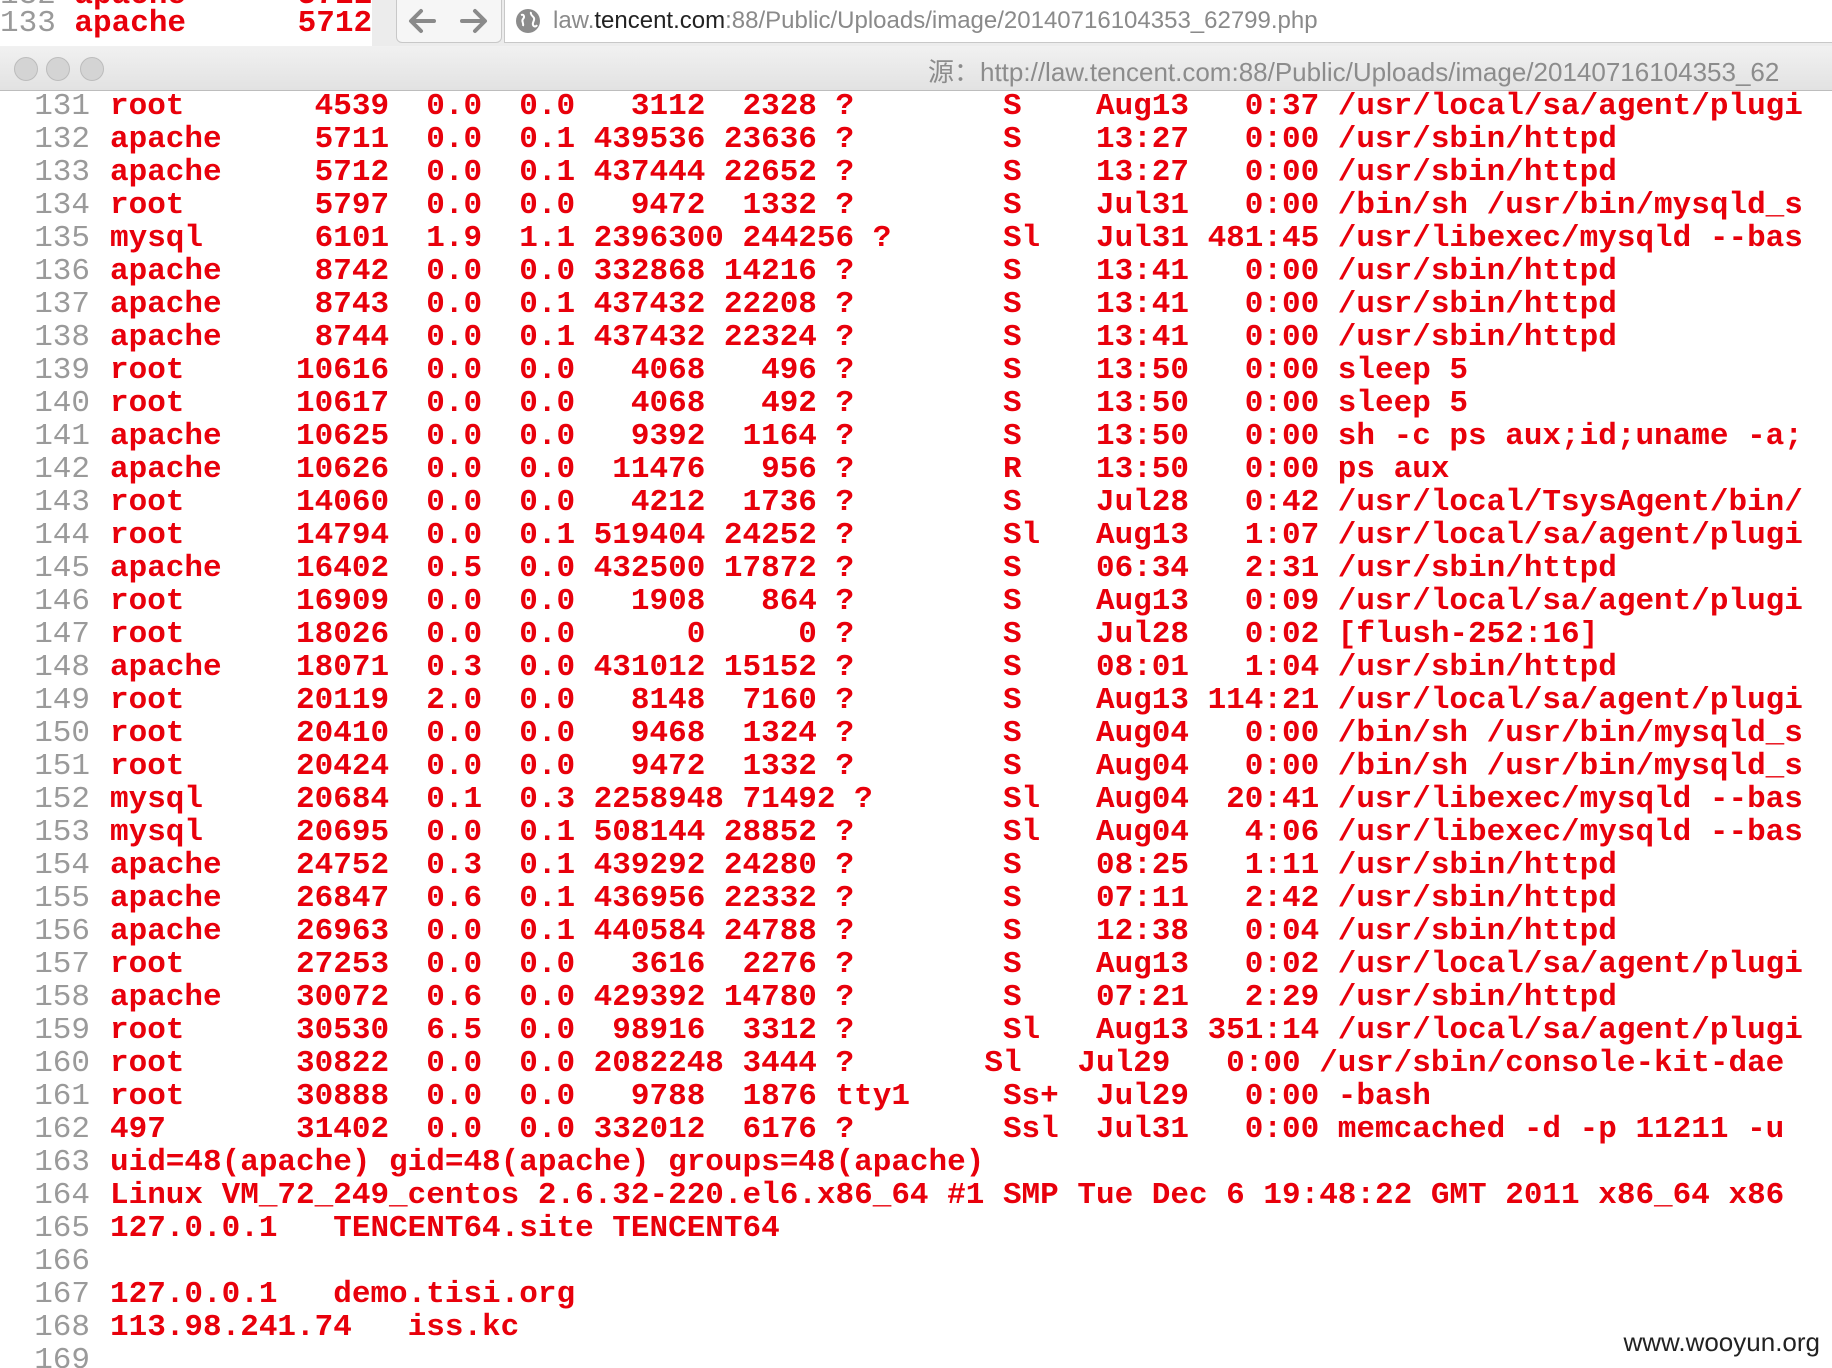  I want to click on line-number: 135, so click(62, 238).